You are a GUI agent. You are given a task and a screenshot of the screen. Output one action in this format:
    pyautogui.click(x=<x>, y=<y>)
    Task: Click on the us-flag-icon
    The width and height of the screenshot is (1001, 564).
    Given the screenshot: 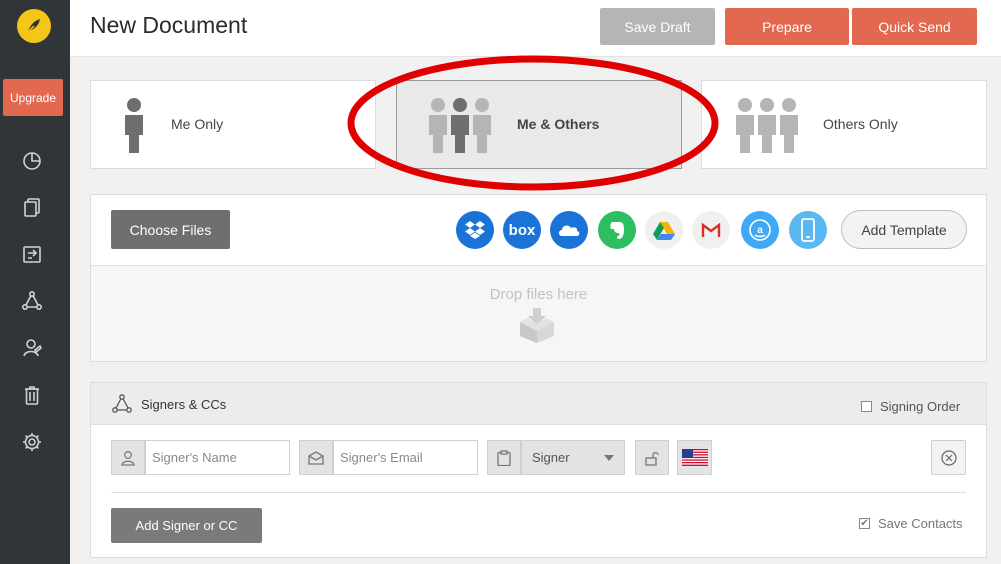 What is the action you would take?
    pyautogui.click(x=694, y=457)
    